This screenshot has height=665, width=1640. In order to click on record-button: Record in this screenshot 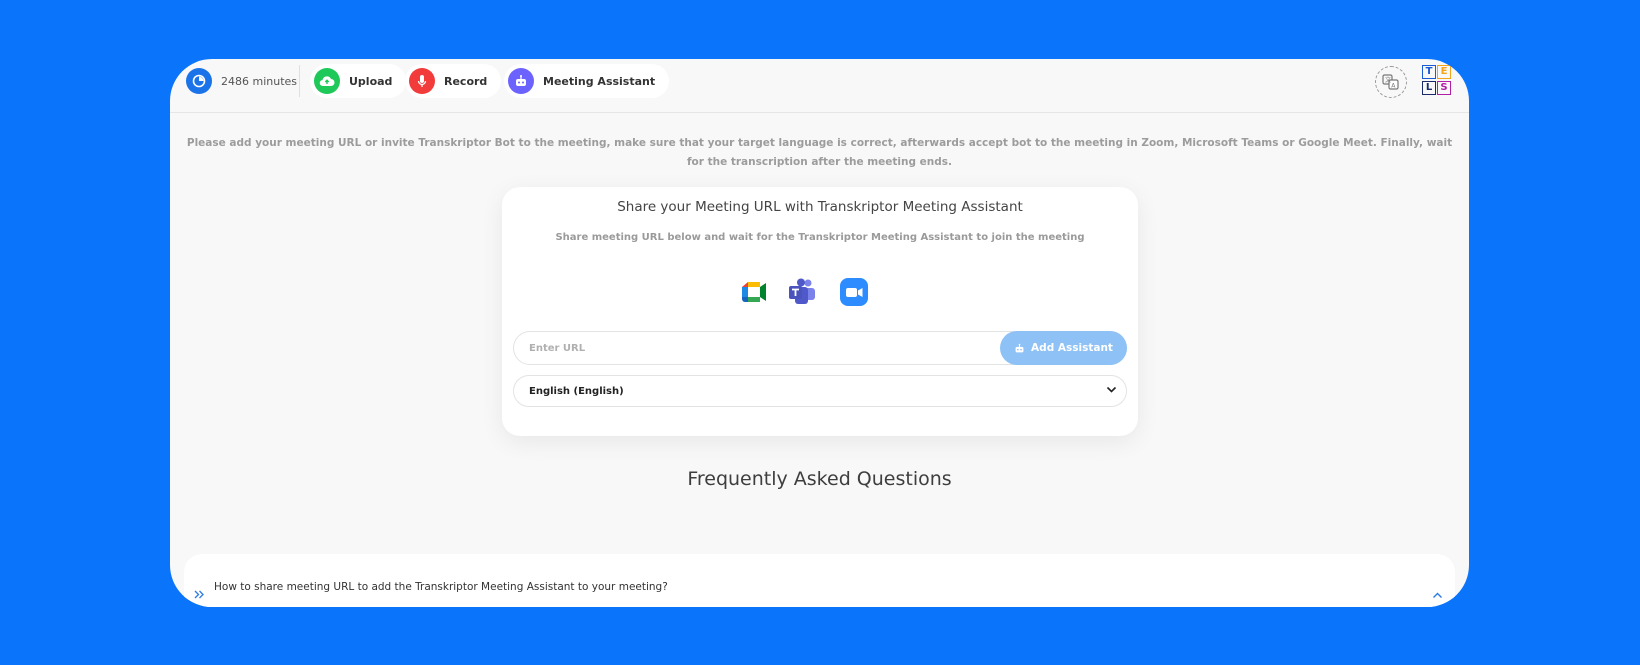, I will do `click(453, 81)`.